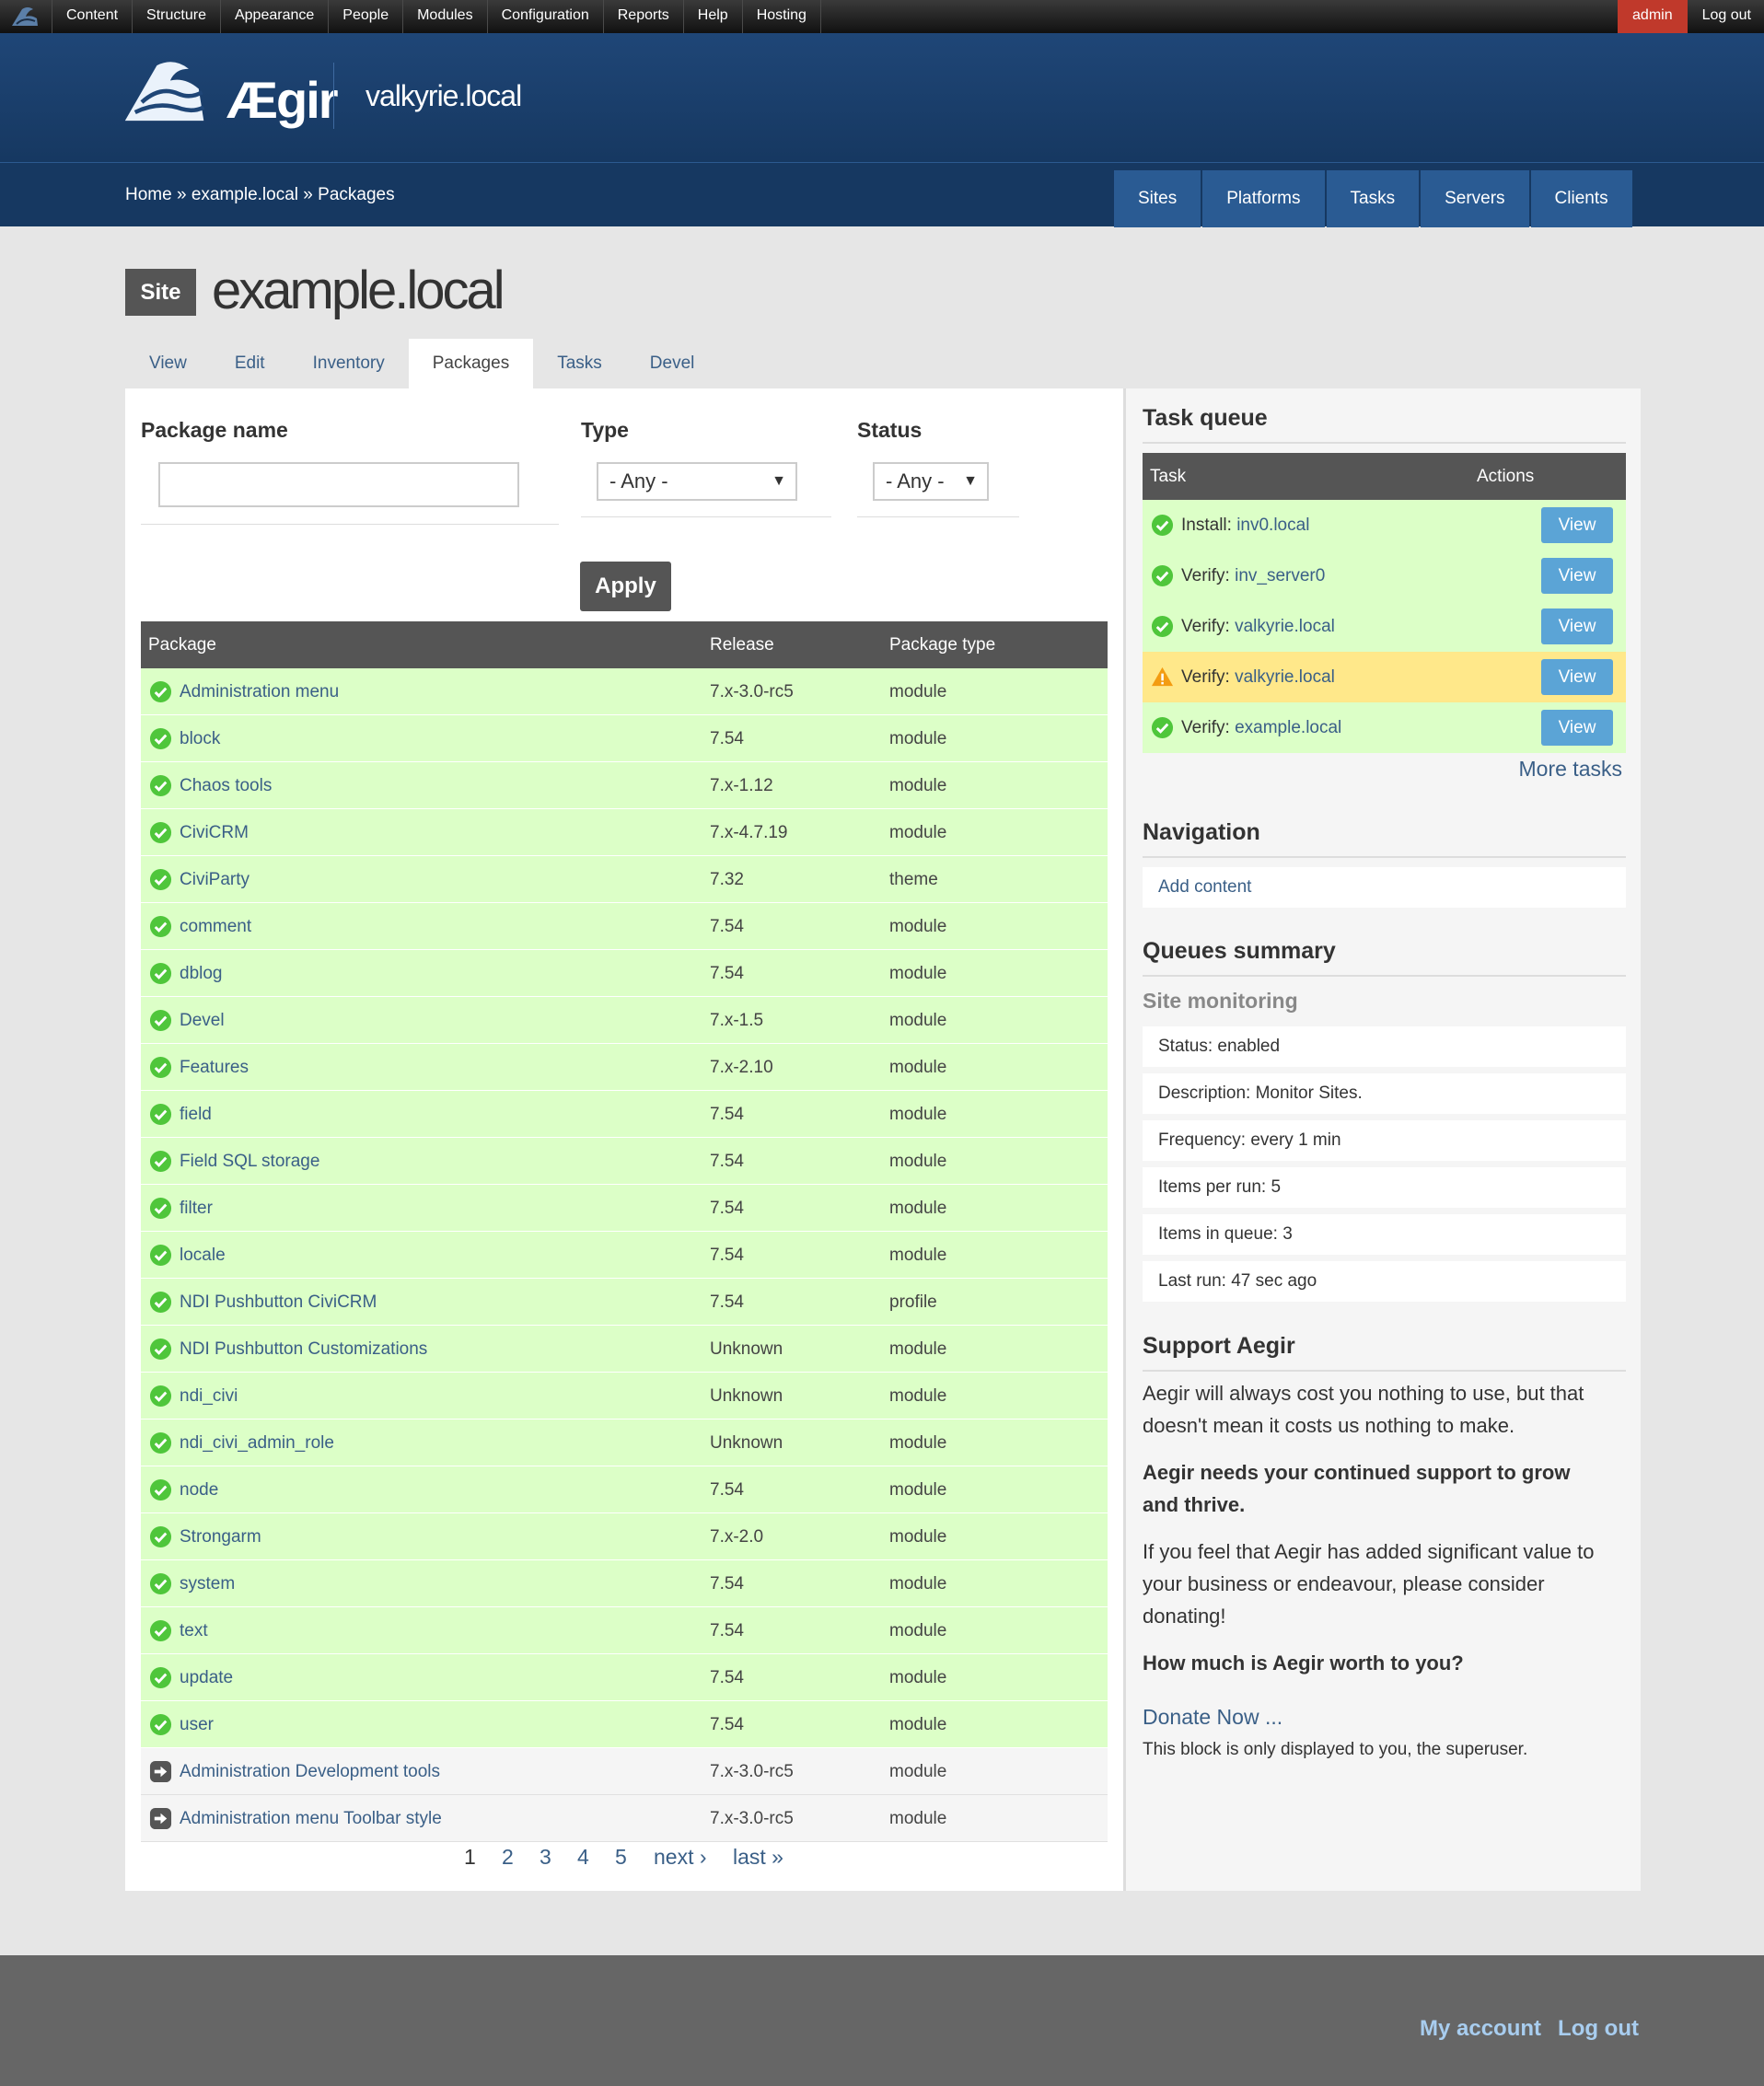  Describe the element at coordinates (250, 363) in the screenshot. I see `tab-edit: Edit` at that location.